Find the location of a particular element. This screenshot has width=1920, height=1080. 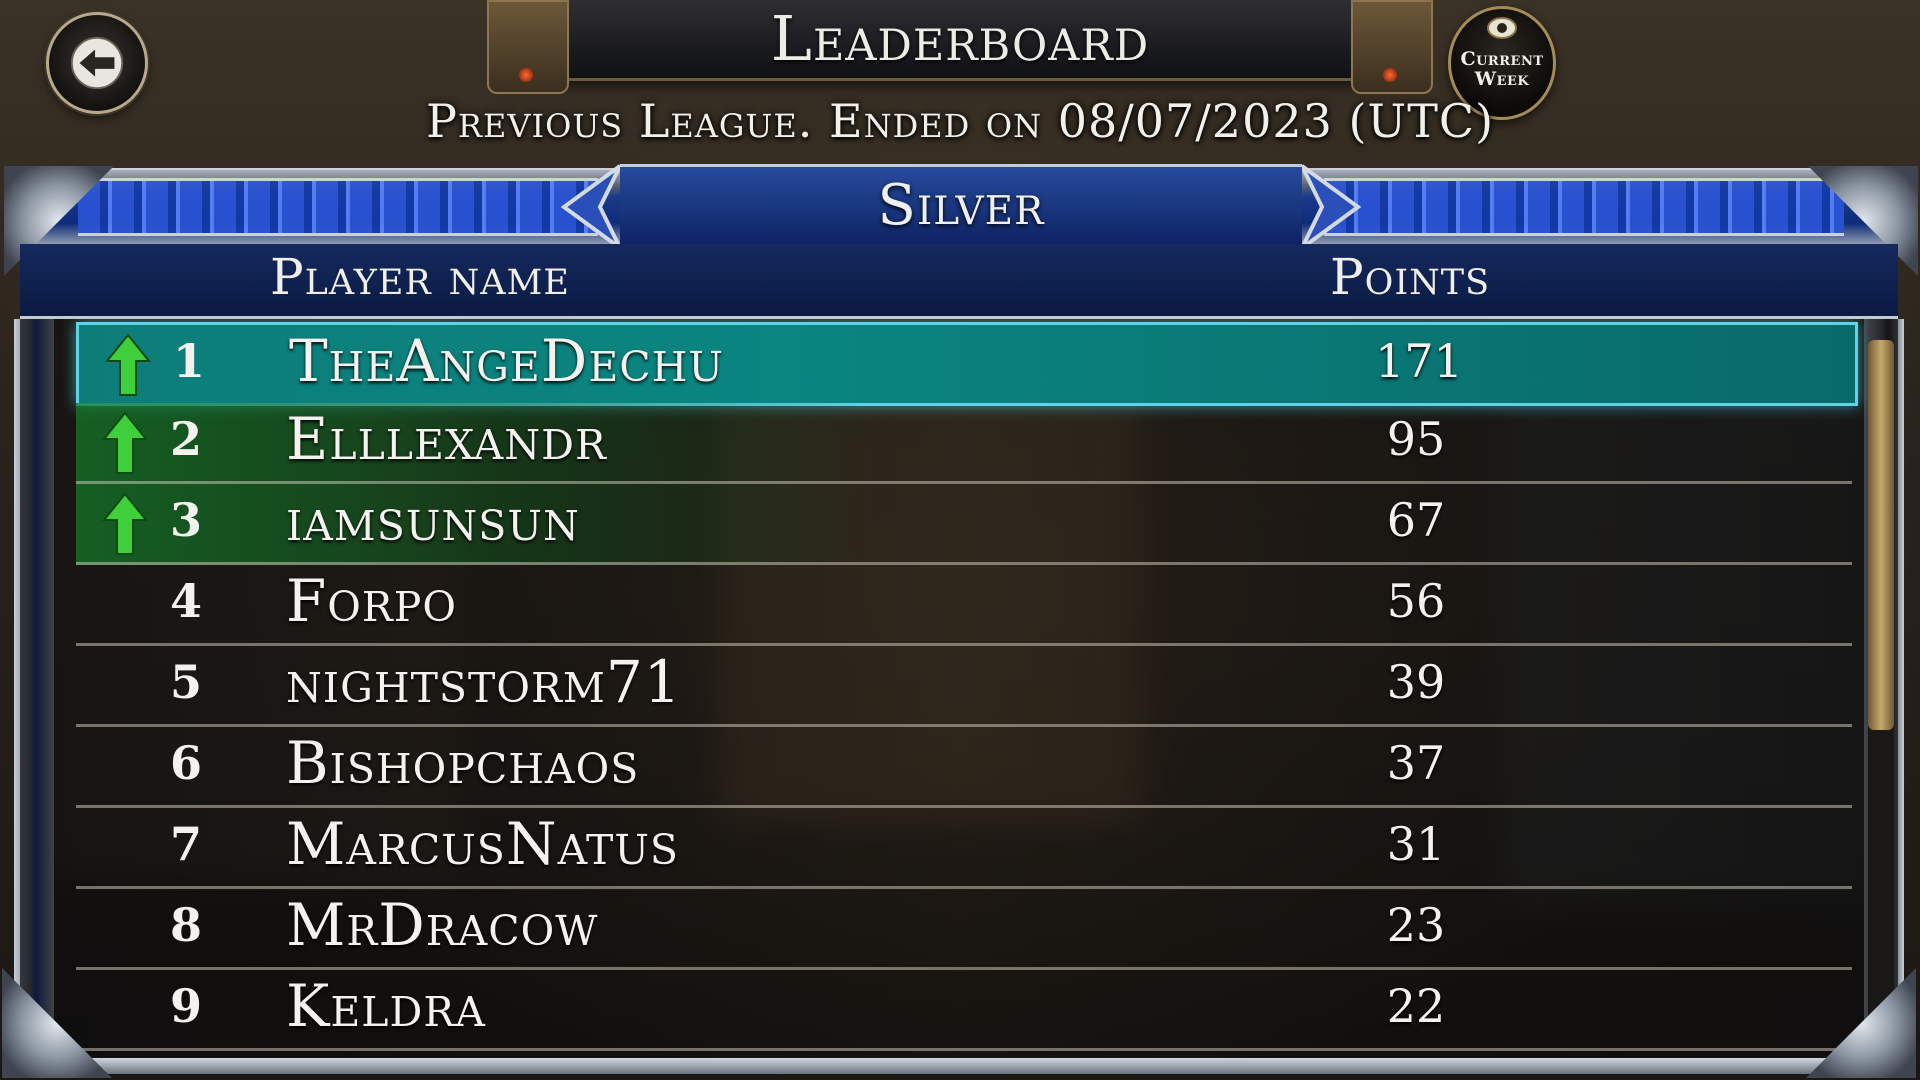

title-banner: Leaderboard is located at coordinates (960, 47).